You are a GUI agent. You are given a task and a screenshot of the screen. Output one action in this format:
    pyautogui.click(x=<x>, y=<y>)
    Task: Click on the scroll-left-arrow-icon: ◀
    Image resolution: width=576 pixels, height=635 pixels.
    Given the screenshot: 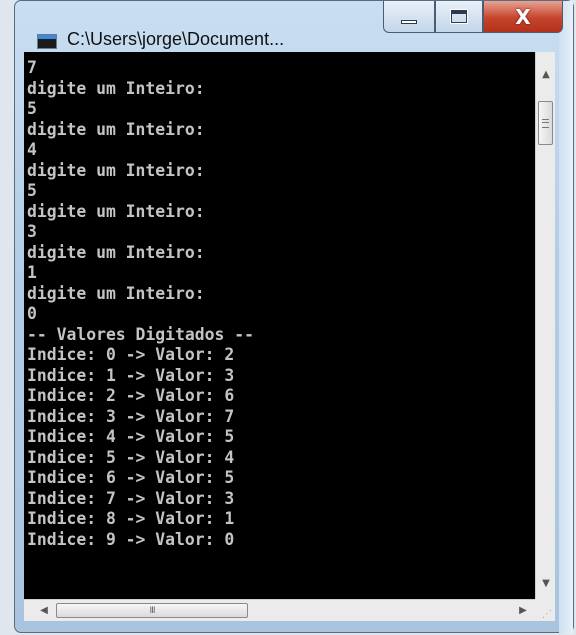 What is the action you would take?
    pyautogui.click(x=44, y=610)
    